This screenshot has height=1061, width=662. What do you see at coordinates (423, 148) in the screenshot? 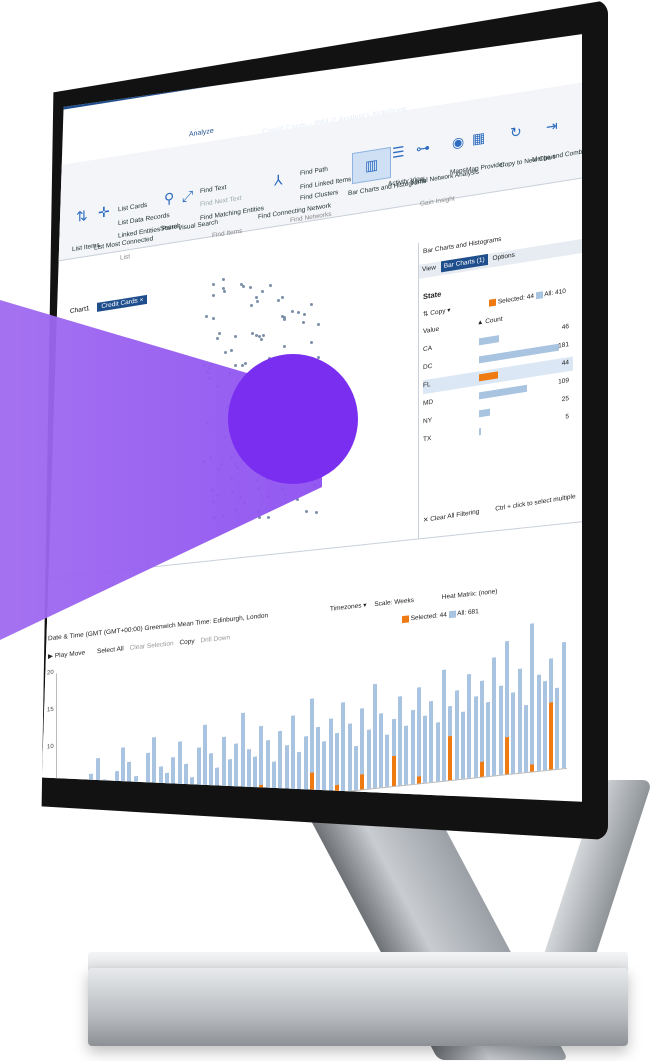
I see `social-network-icon: ⊶` at bounding box center [423, 148].